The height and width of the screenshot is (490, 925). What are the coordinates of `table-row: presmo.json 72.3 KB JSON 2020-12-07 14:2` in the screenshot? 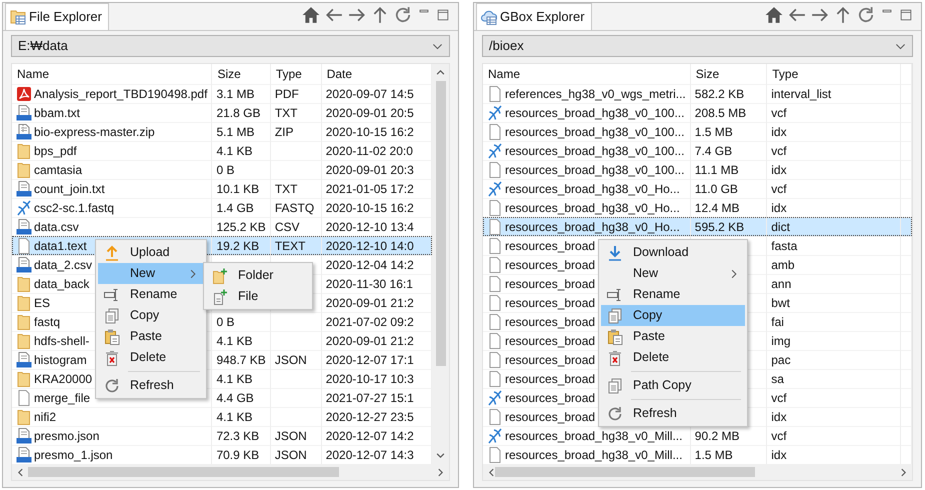 It's located at (222, 435).